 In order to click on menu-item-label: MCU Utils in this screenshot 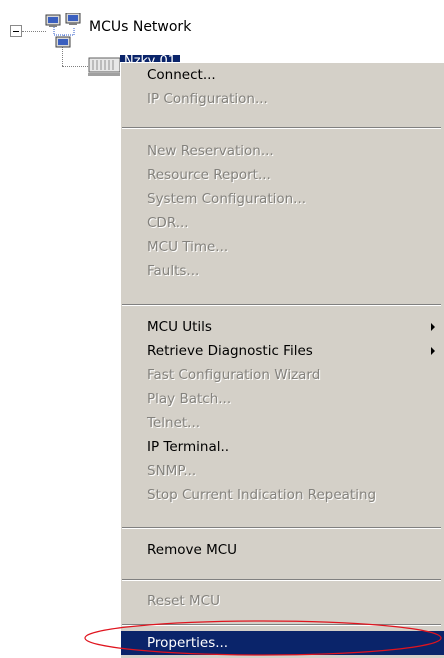, I will do `click(179, 327)`.